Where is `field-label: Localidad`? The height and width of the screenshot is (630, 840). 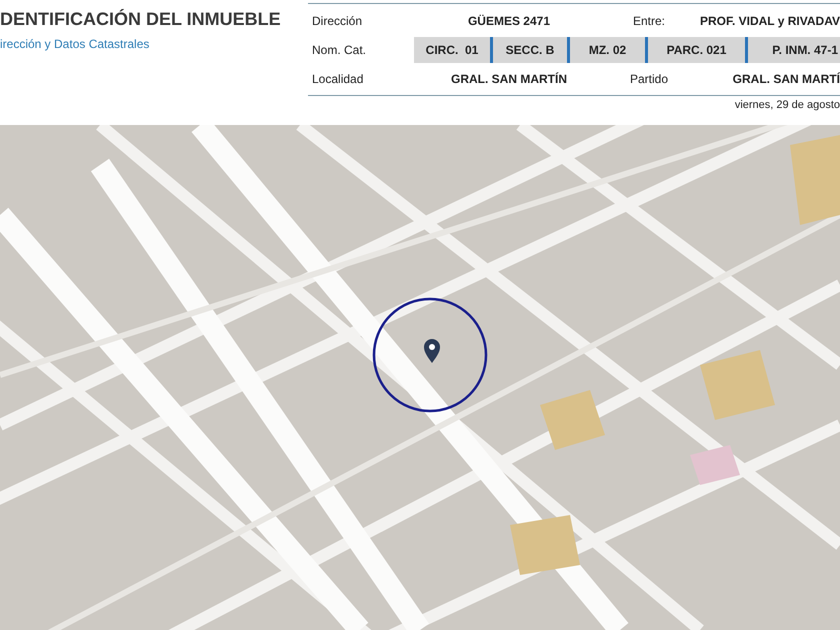
field-label: Localidad is located at coordinates (337, 79).